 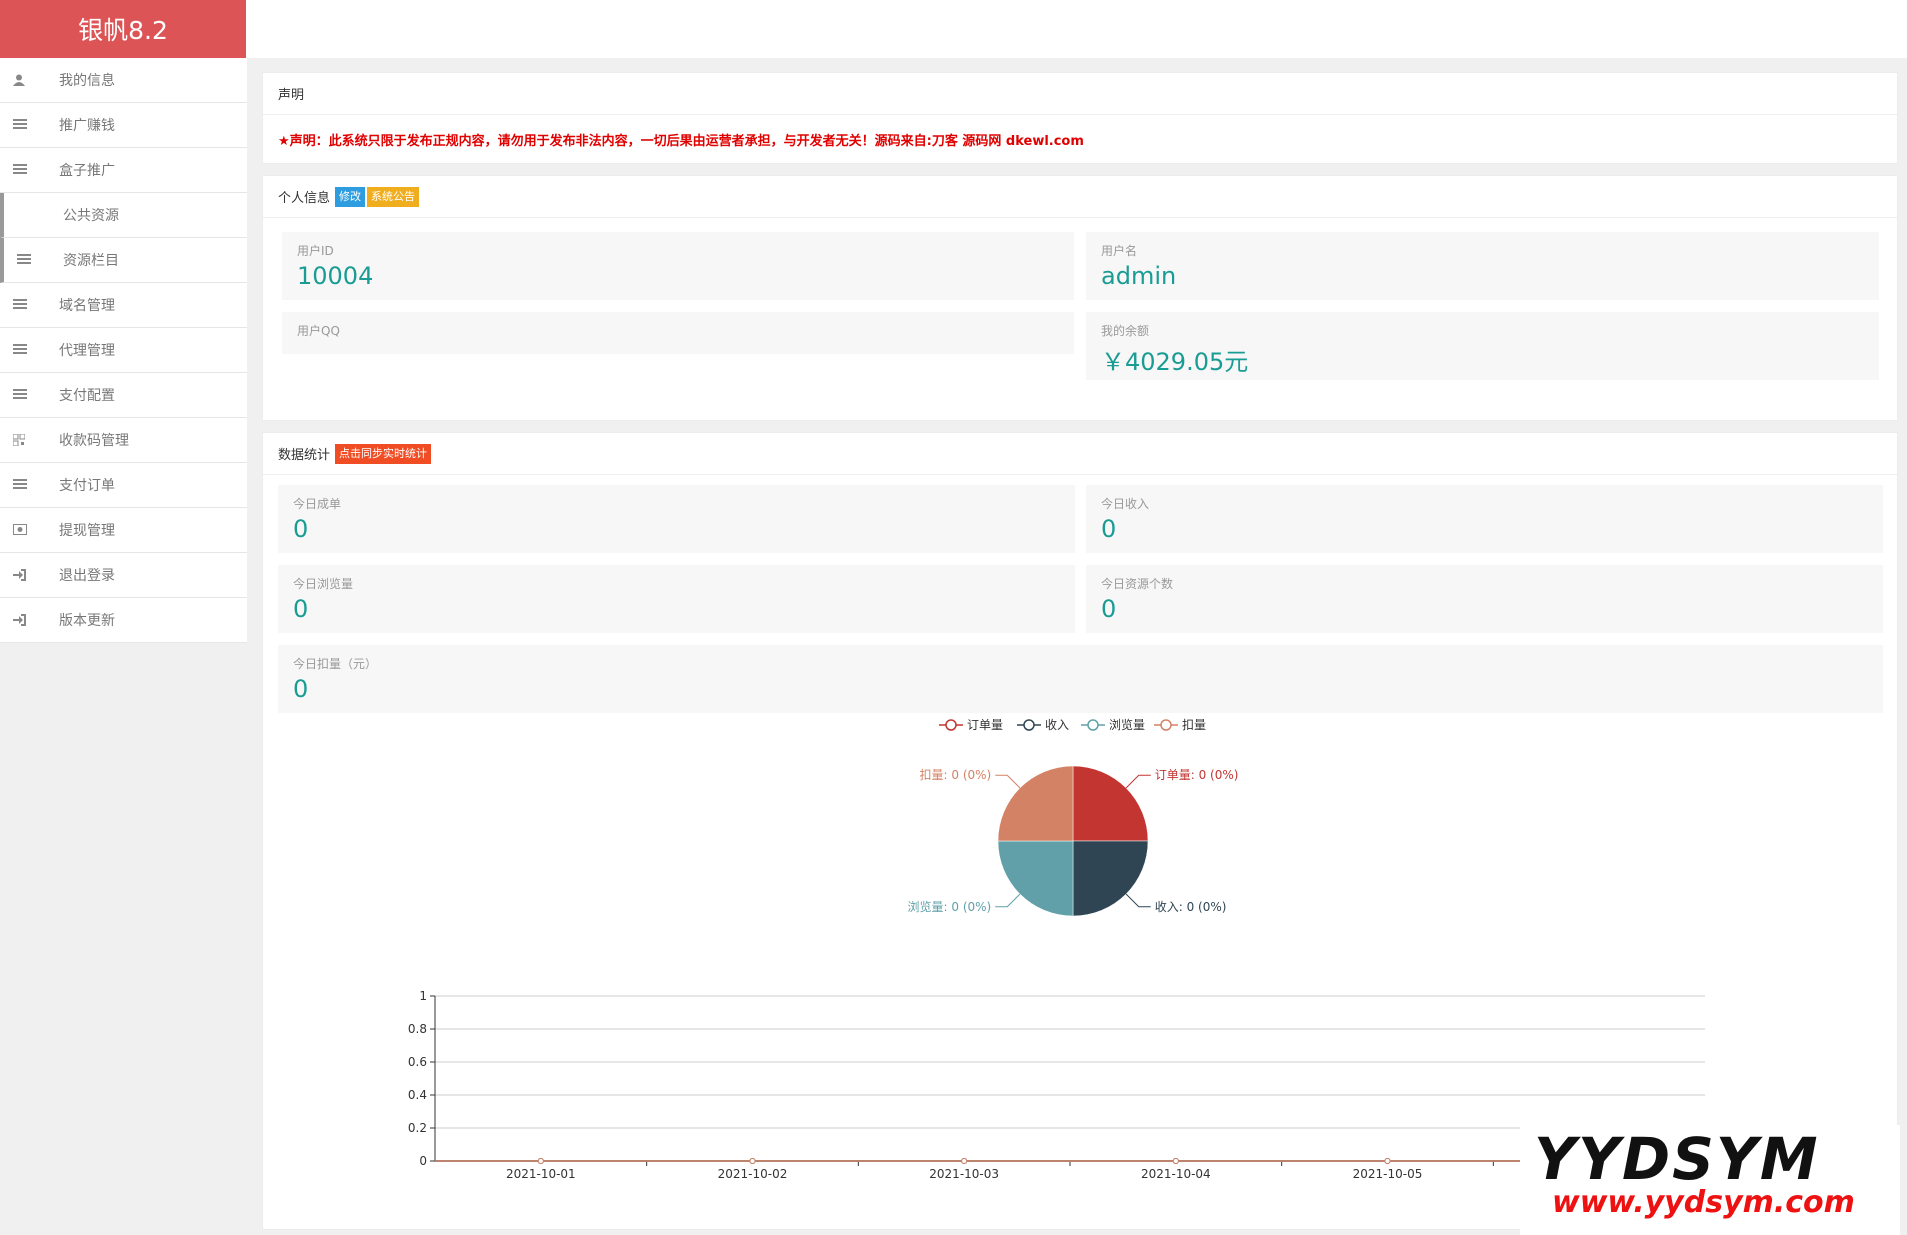 I want to click on sidebar-item: 公共资源, so click(x=123, y=215).